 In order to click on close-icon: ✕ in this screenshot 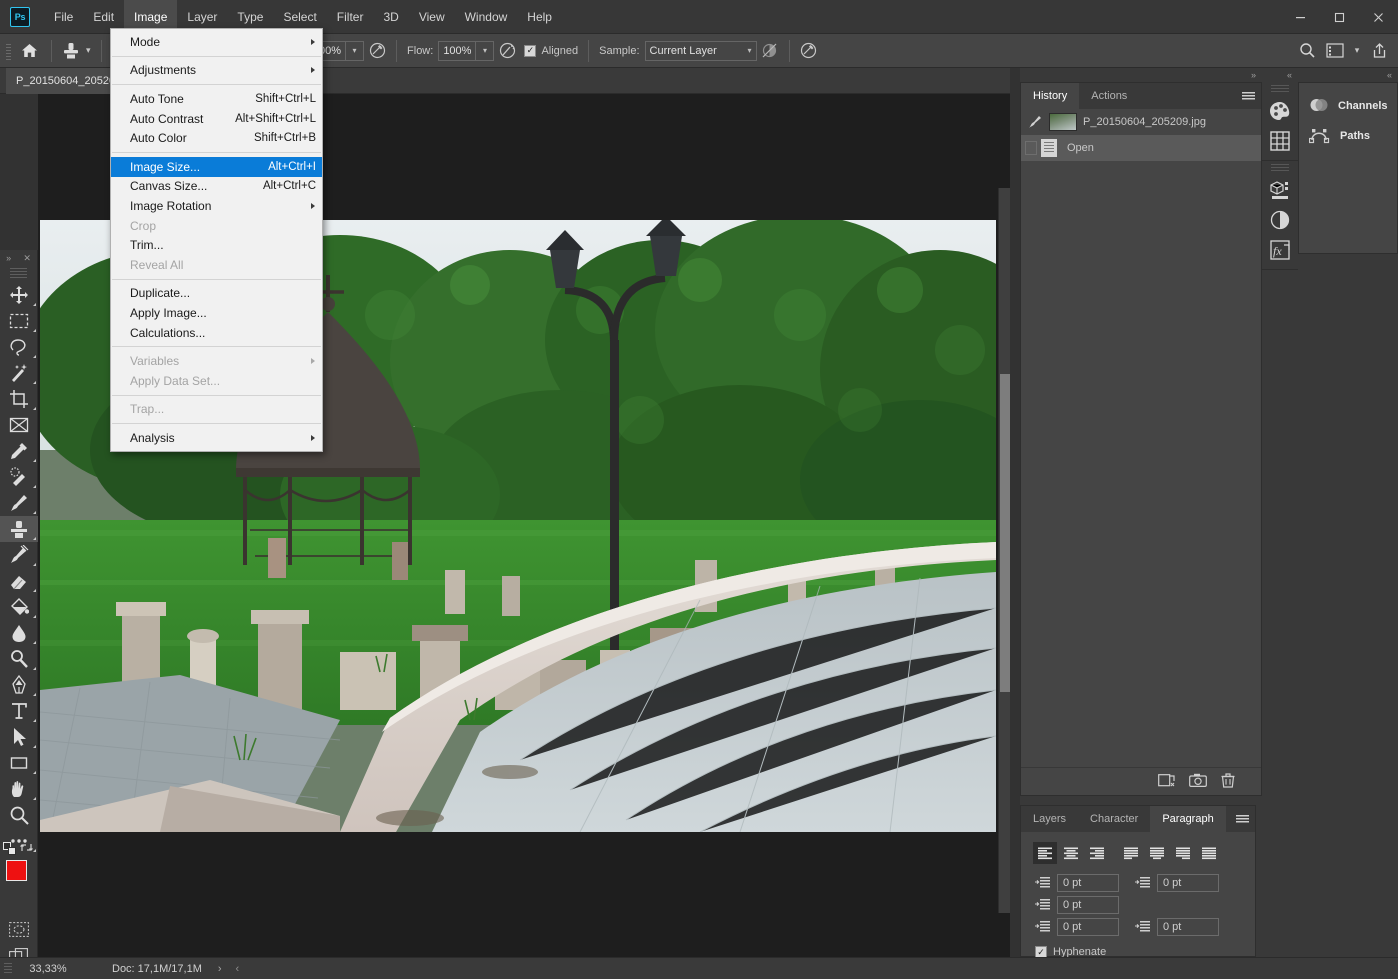, I will do `click(27, 258)`.